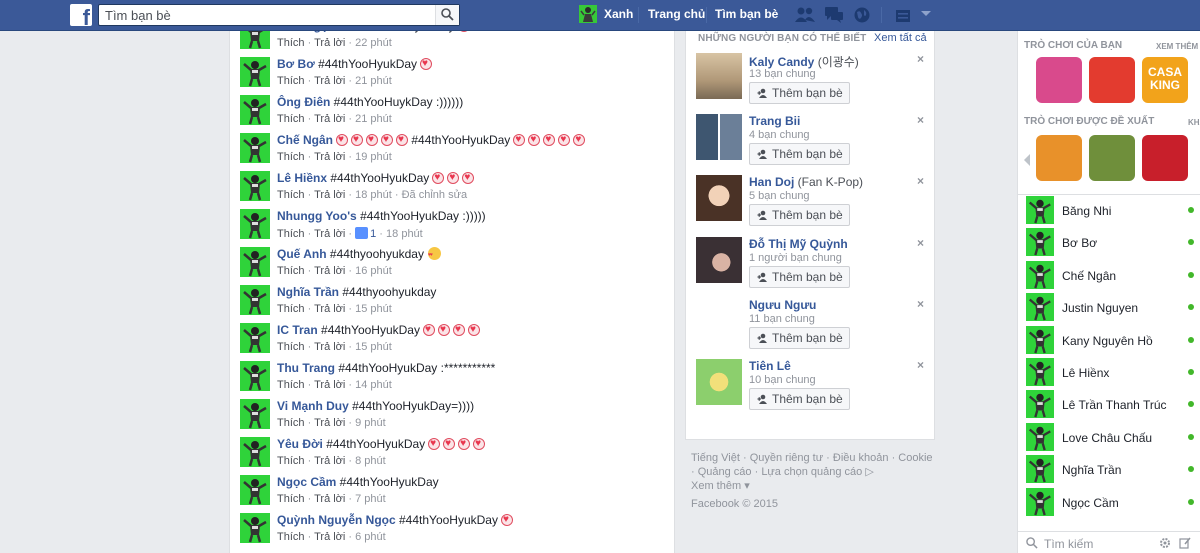 This screenshot has height=553, width=1200. Describe the element at coordinates (81, 15) in the screenshot. I see `facebook-logo: f` at that location.